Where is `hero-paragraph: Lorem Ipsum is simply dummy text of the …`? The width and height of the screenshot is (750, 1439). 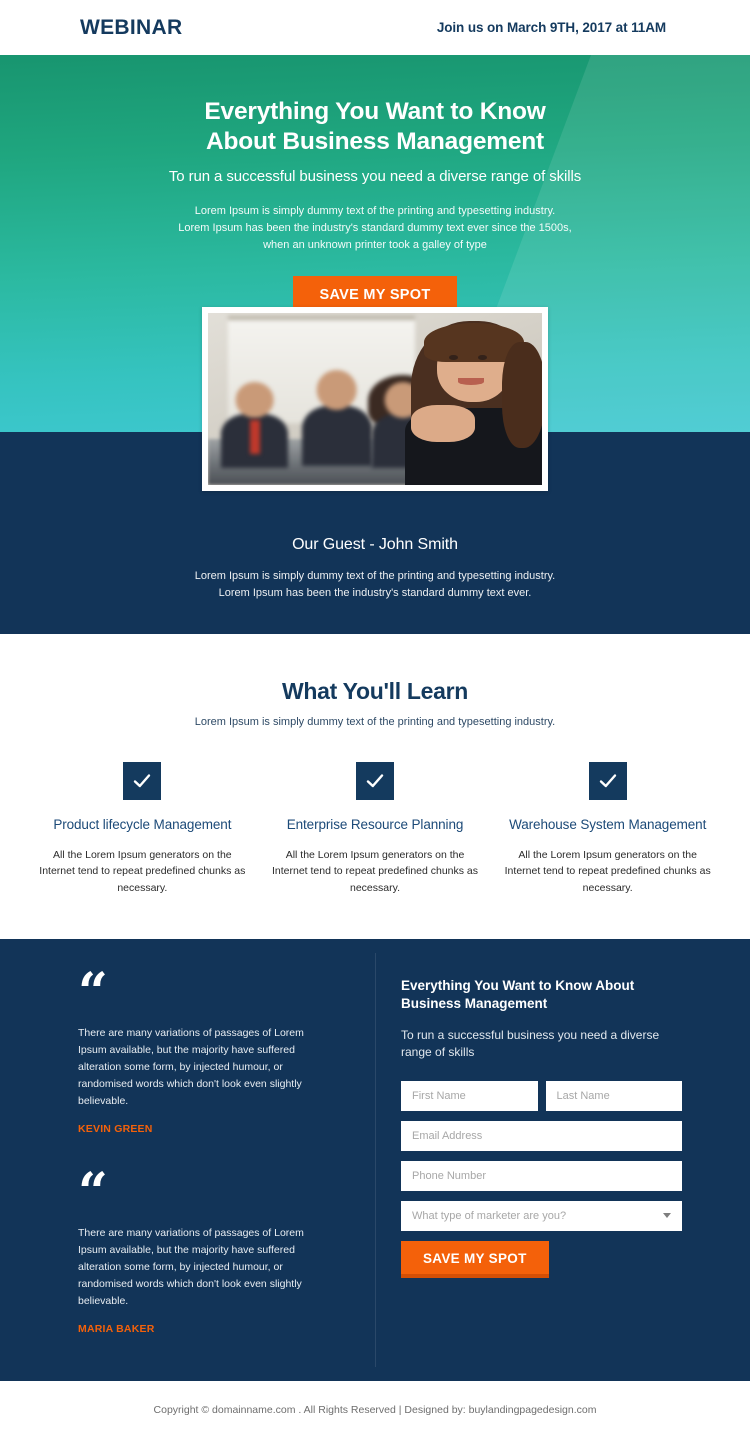 hero-paragraph: Lorem Ipsum is simply dummy text of the … is located at coordinates (375, 228).